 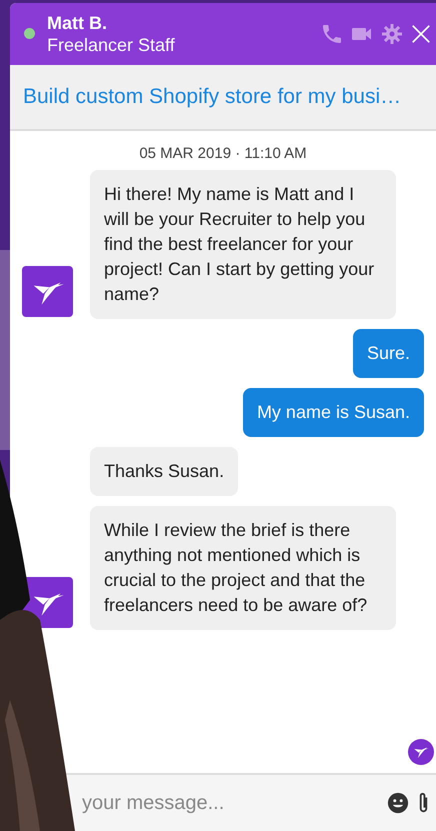 What do you see at coordinates (223, 153) in the screenshot?
I see `timestamp: 05 MAR 2019 · 11:10 AM` at bounding box center [223, 153].